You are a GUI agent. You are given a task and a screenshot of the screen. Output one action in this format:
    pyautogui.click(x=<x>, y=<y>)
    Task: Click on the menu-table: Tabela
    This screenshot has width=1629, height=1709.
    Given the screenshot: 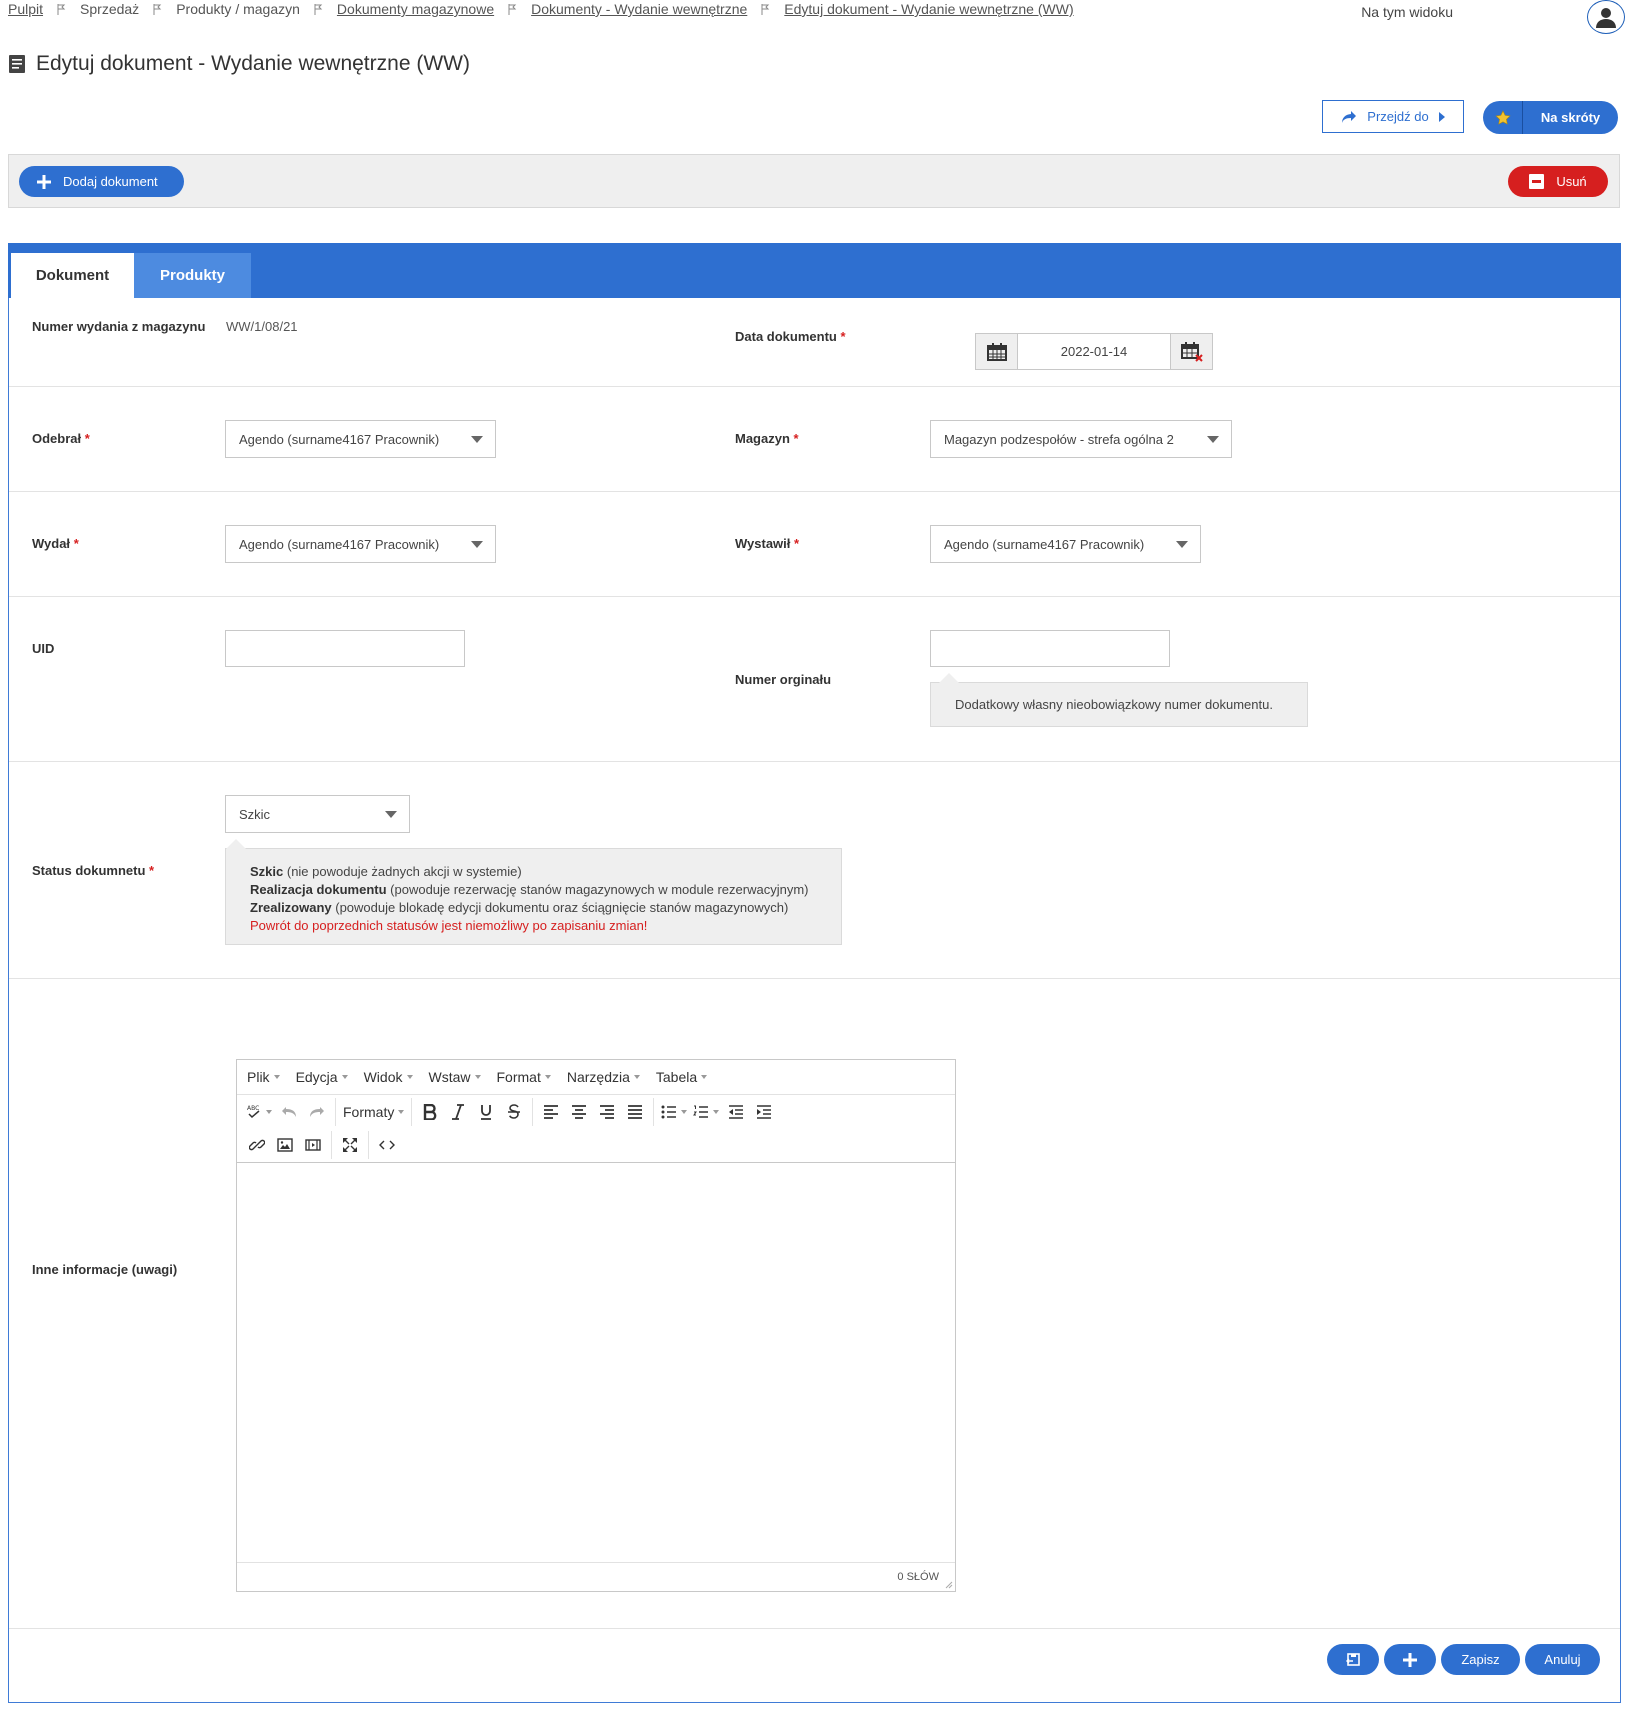 What is the action you would take?
    pyautogui.click(x=682, y=1077)
    